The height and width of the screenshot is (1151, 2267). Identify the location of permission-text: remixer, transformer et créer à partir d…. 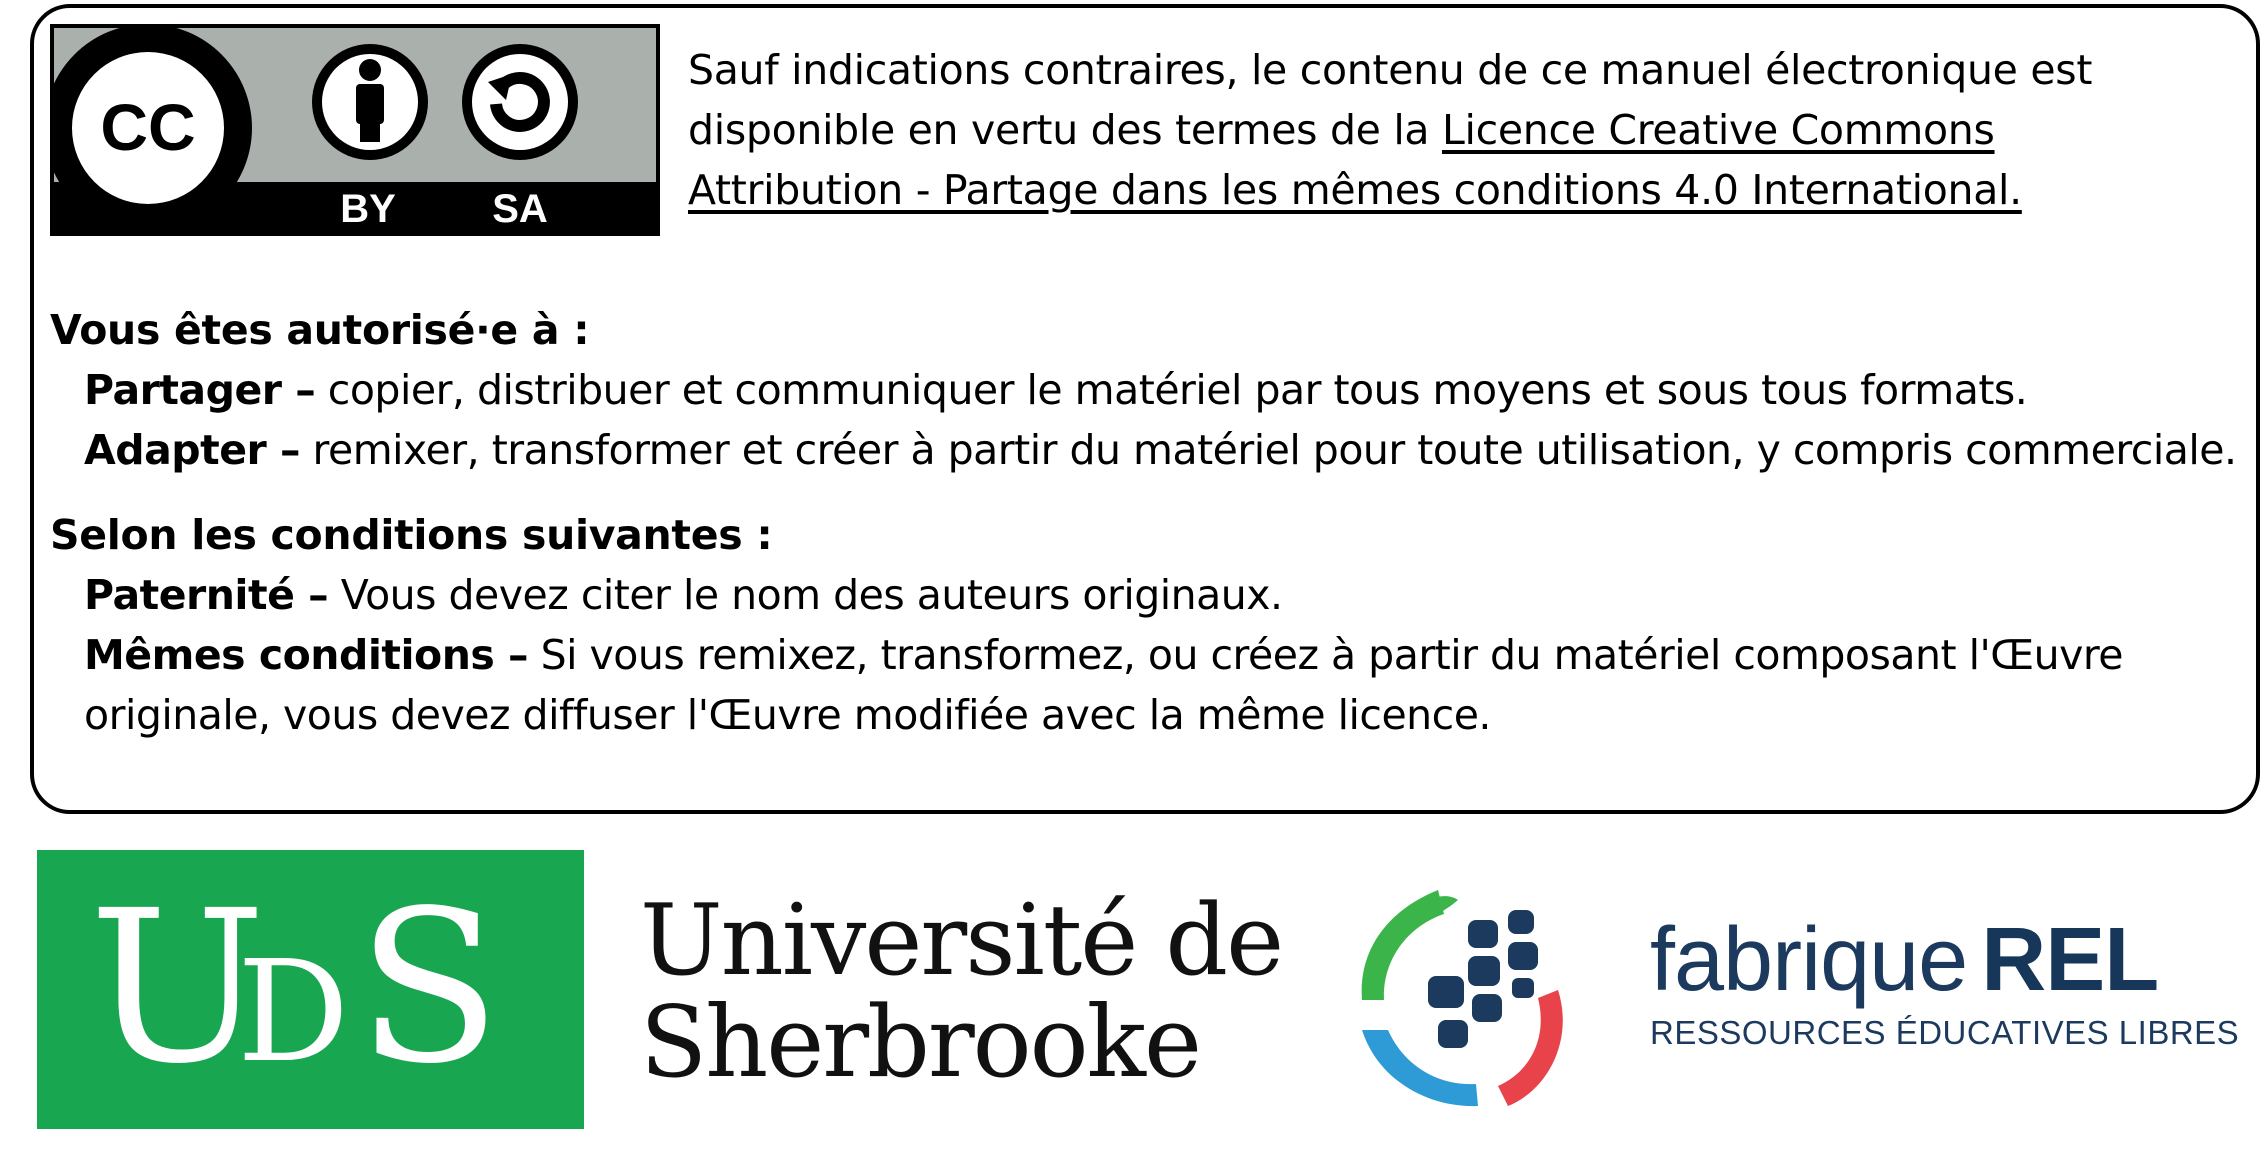
(1268, 450).